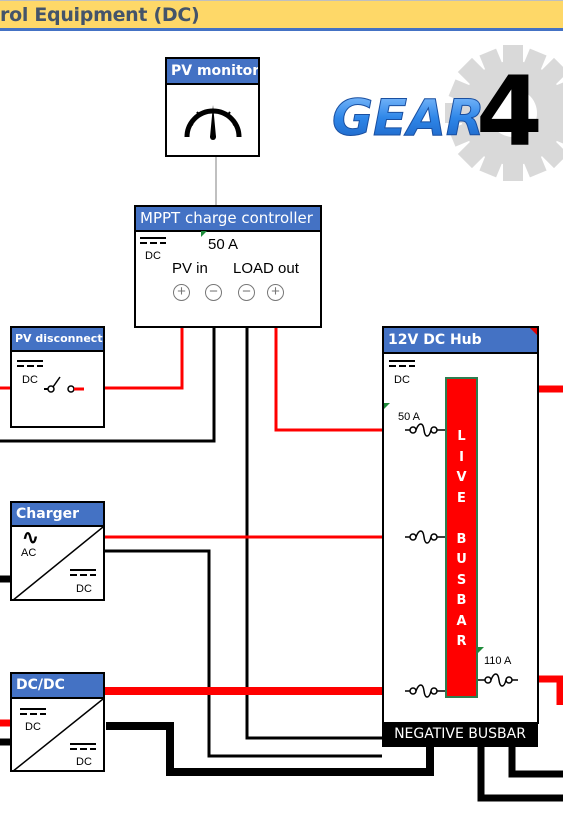 This screenshot has width=563, height=837. Describe the element at coordinates (153, 256) in the screenshot. I see `mppt-dc-label: DC` at that location.